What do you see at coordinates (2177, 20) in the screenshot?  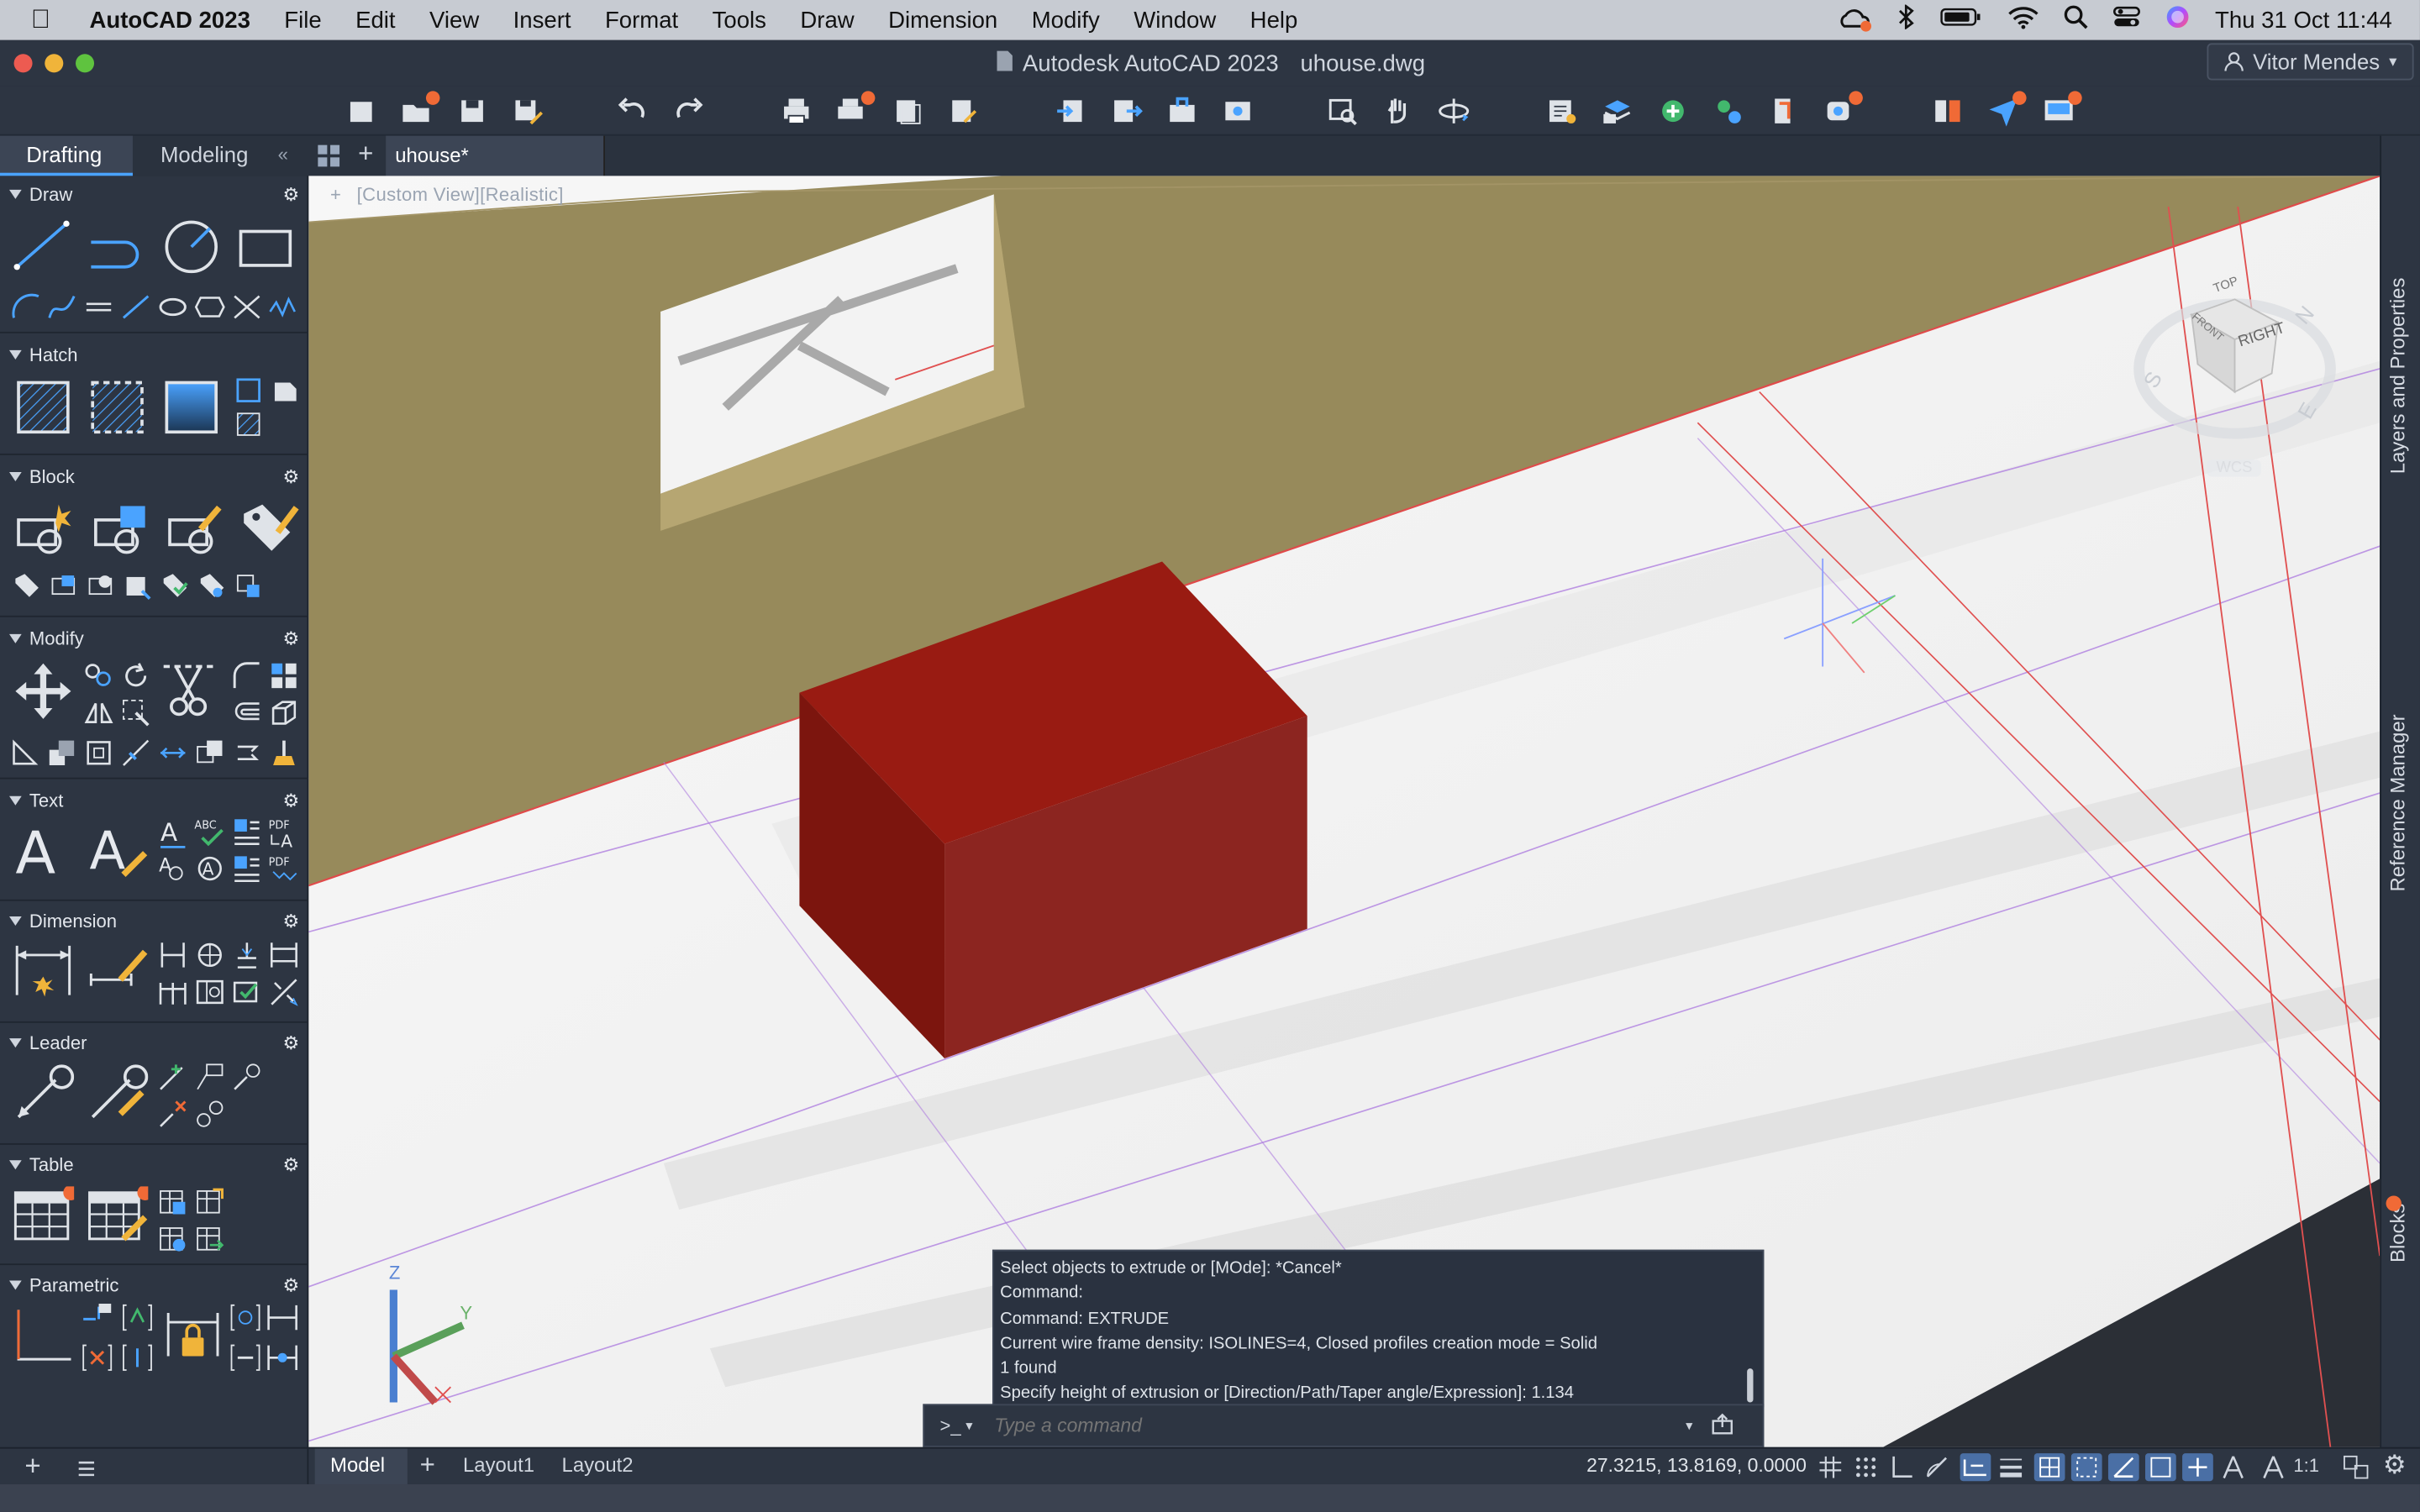 I see `siri-icon` at bounding box center [2177, 20].